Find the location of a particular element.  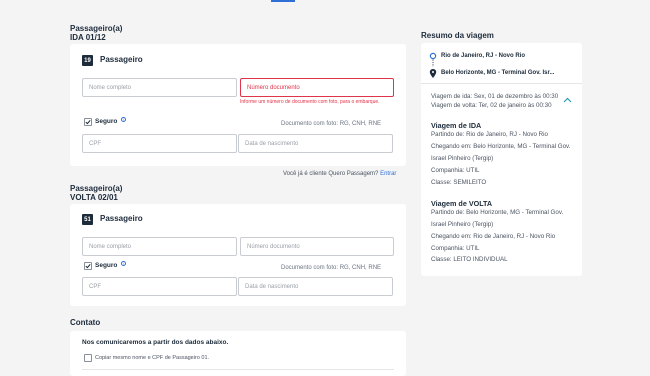

summary-volta-class: Classe: LEITO INDIVIDUAL is located at coordinates (469, 259).